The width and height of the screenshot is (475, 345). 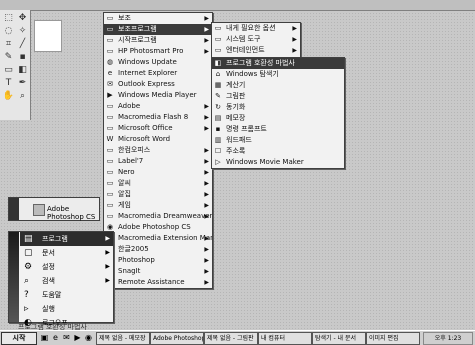 What do you see at coordinates (177, 338) in the screenshot?
I see `taskbar-button: Adobe Photoshop` at bounding box center [177, 338].